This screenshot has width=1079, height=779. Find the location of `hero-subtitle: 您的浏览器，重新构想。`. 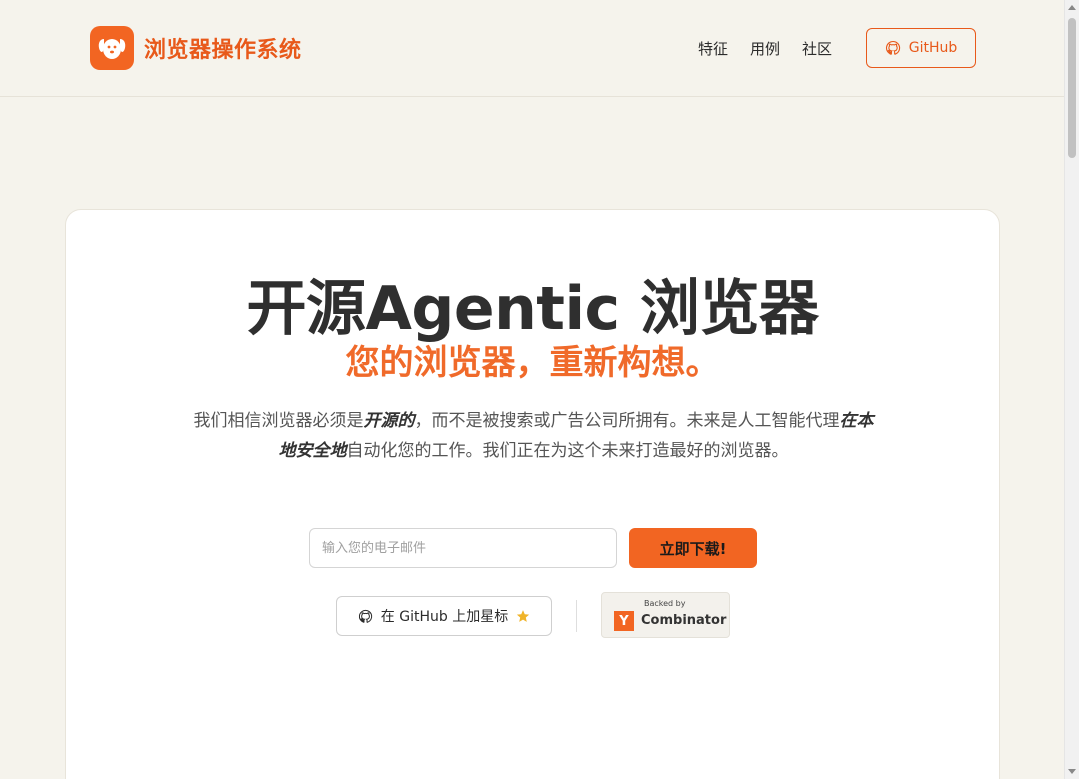

hero-subtitle: 您的浏览器，重新构想。 is located at coordinates (532, 363).